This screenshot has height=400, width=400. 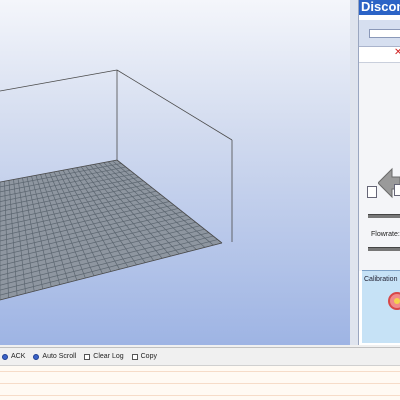 I want to click on clearlog-label: Clear Log, so click(x=108, y=356).